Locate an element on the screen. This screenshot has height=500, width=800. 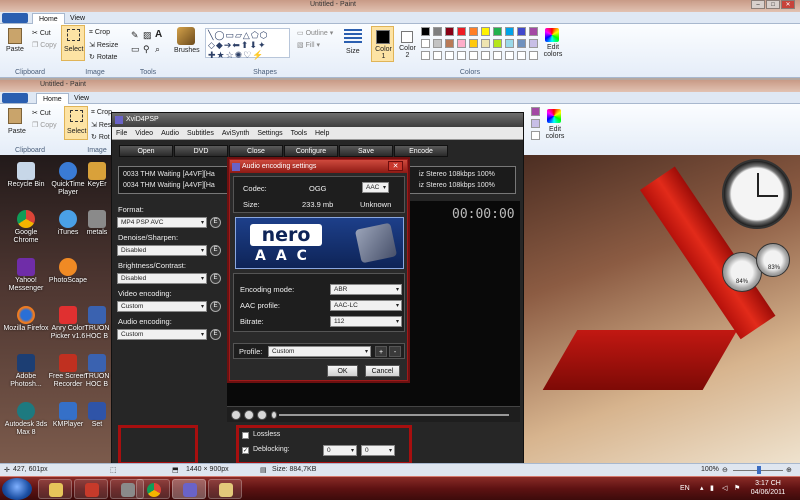
lossless-checkbox is located at coordinates (245, 435).